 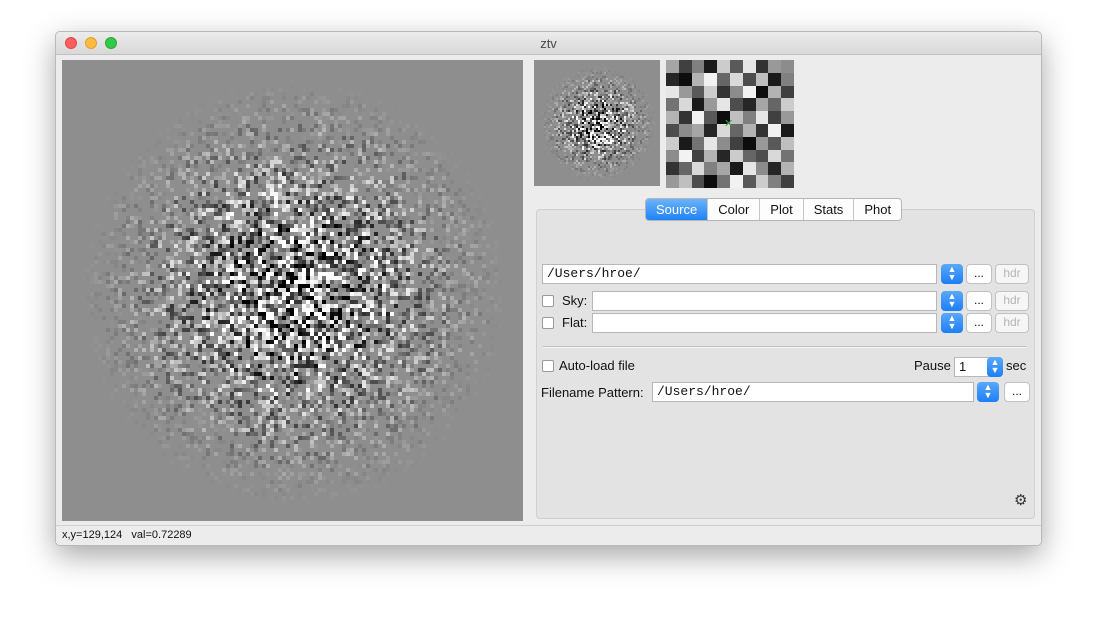 What do you see at coordinates (677, 209) in the screenshot?
I see `tab-source: Source` at bounding box center [677, 209].